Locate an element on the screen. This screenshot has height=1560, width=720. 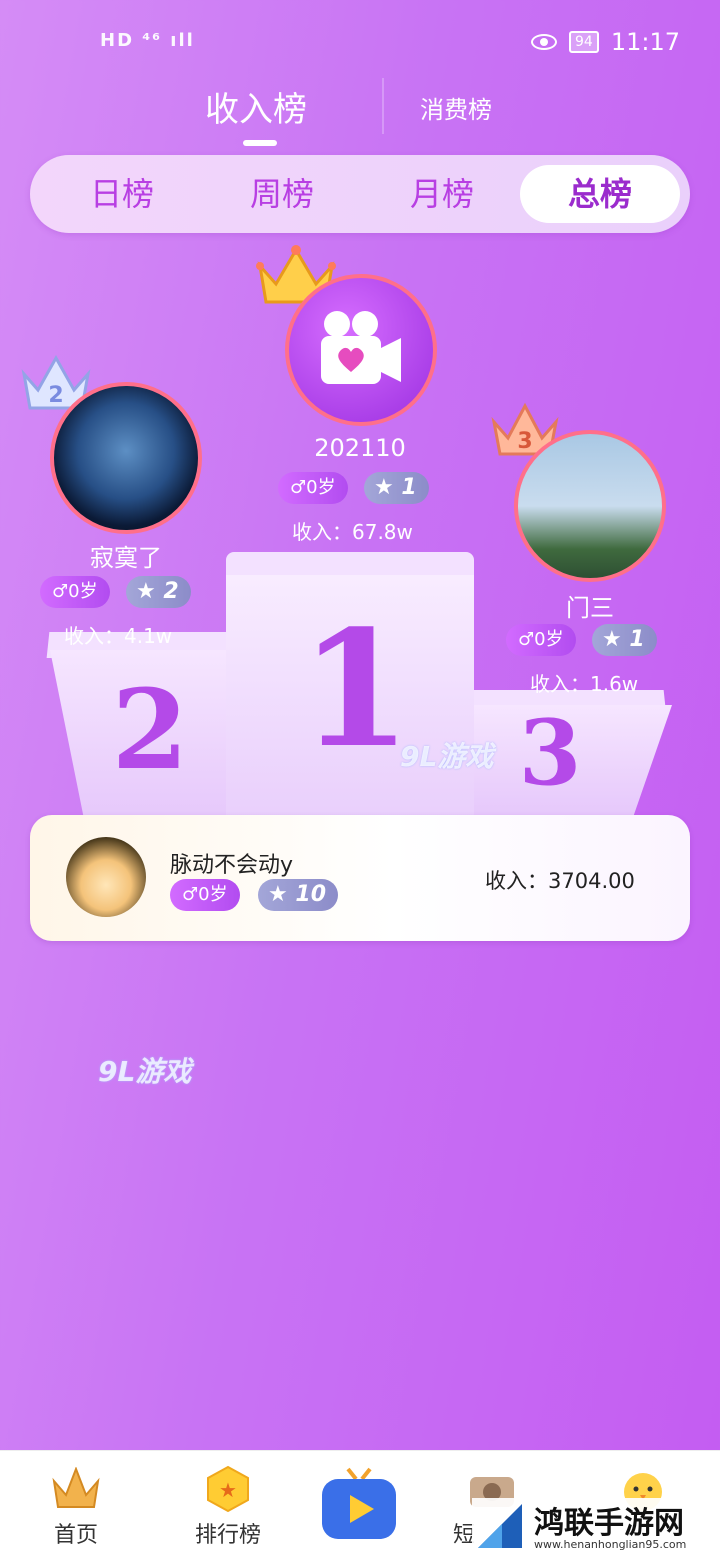
list-item-age-badge: ♂0岁 is located at coordinates (205, 895).